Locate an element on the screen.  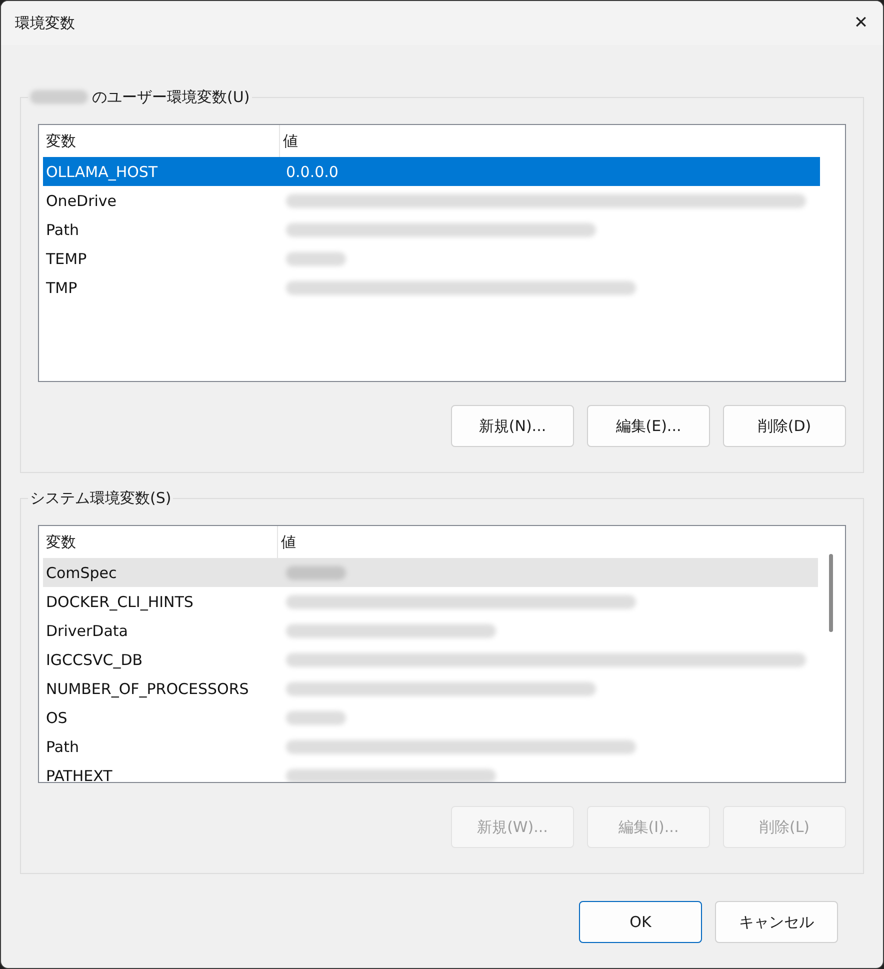
list-row: IGCCSVC_DB is located at coordinates (430, 659).